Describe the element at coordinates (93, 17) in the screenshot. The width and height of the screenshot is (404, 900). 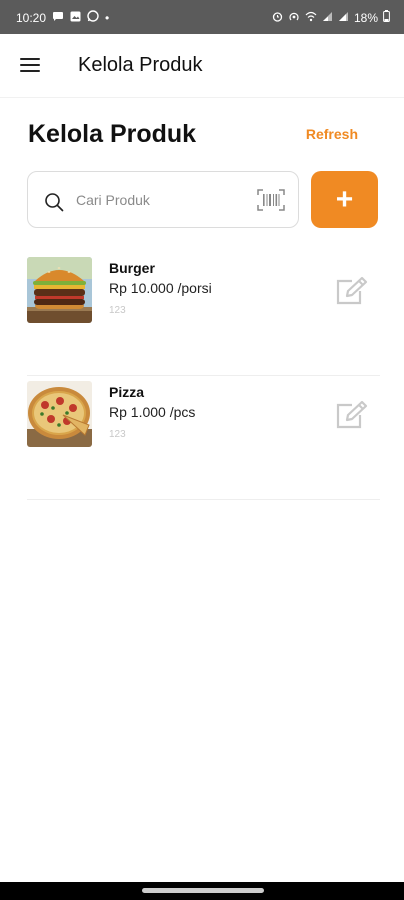
I see `whatsapp-icon` at that location.